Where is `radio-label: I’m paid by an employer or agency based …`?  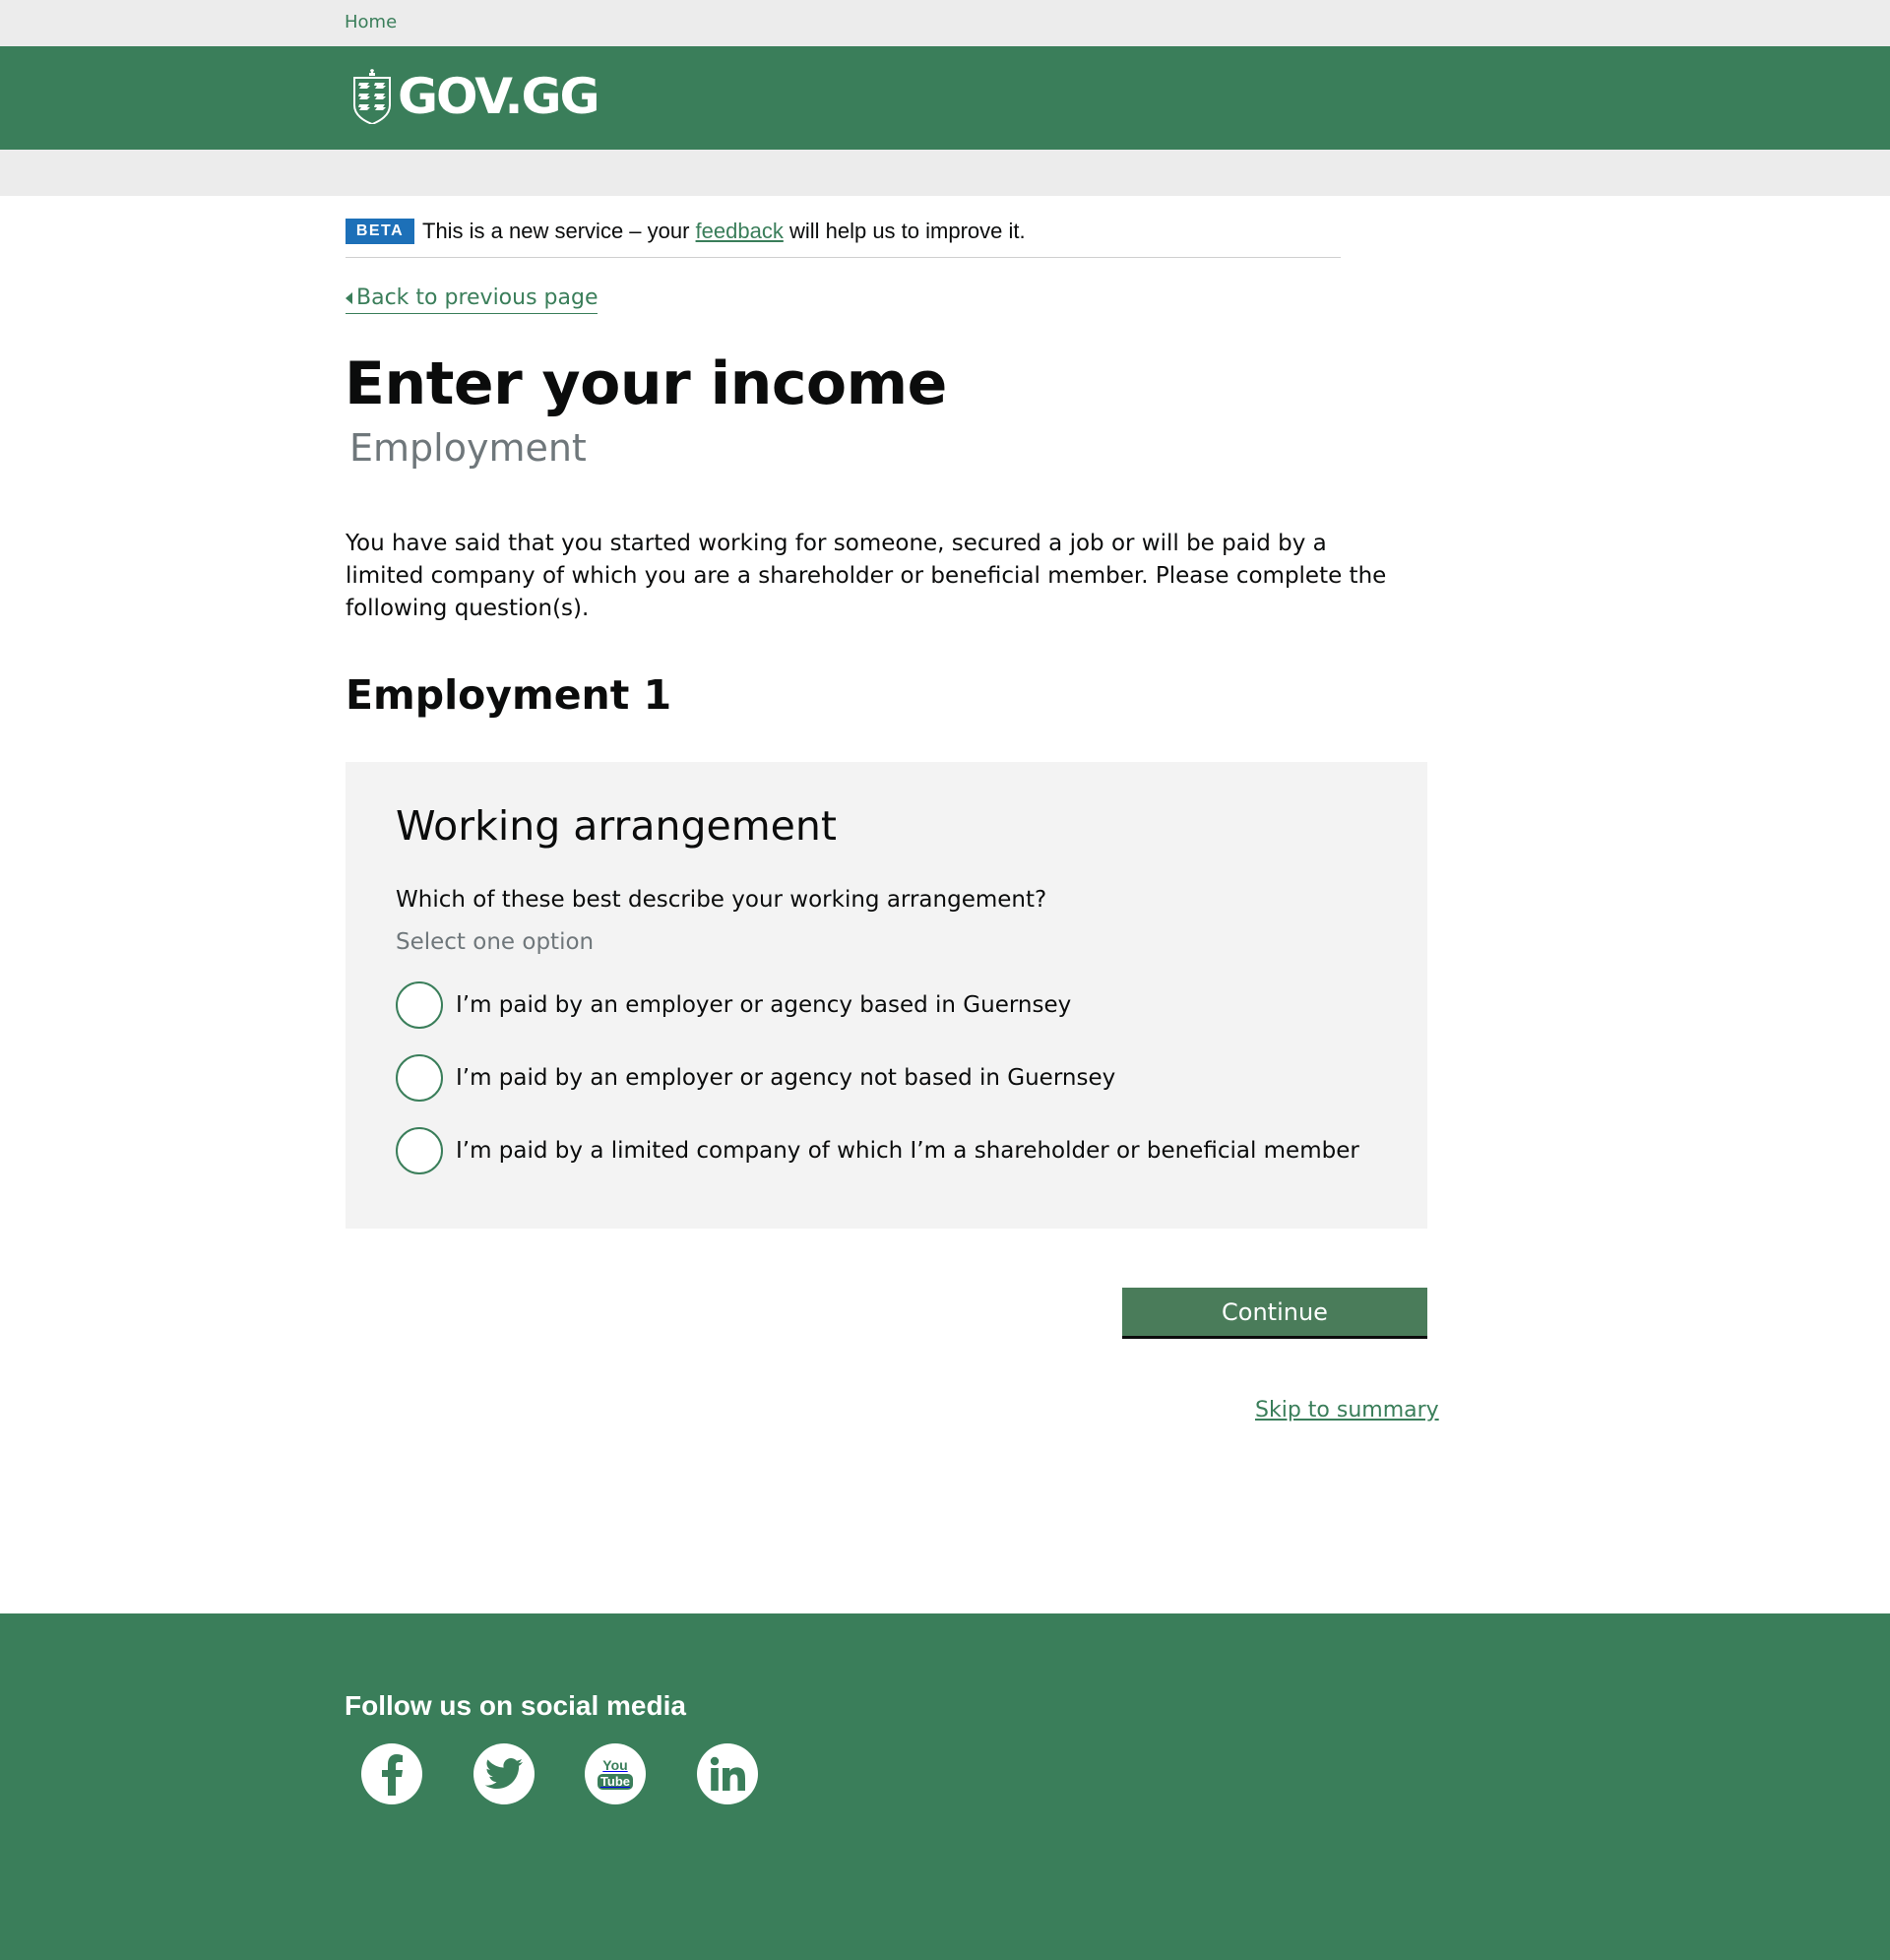 radio-label: I’m paid by an employer or agency based … is located at coordinates (764, 1005).